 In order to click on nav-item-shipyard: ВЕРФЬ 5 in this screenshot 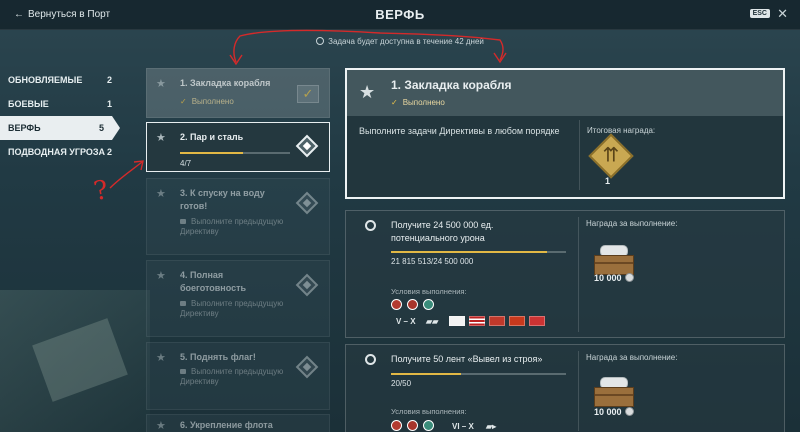, I will do `click(60, 128)`.